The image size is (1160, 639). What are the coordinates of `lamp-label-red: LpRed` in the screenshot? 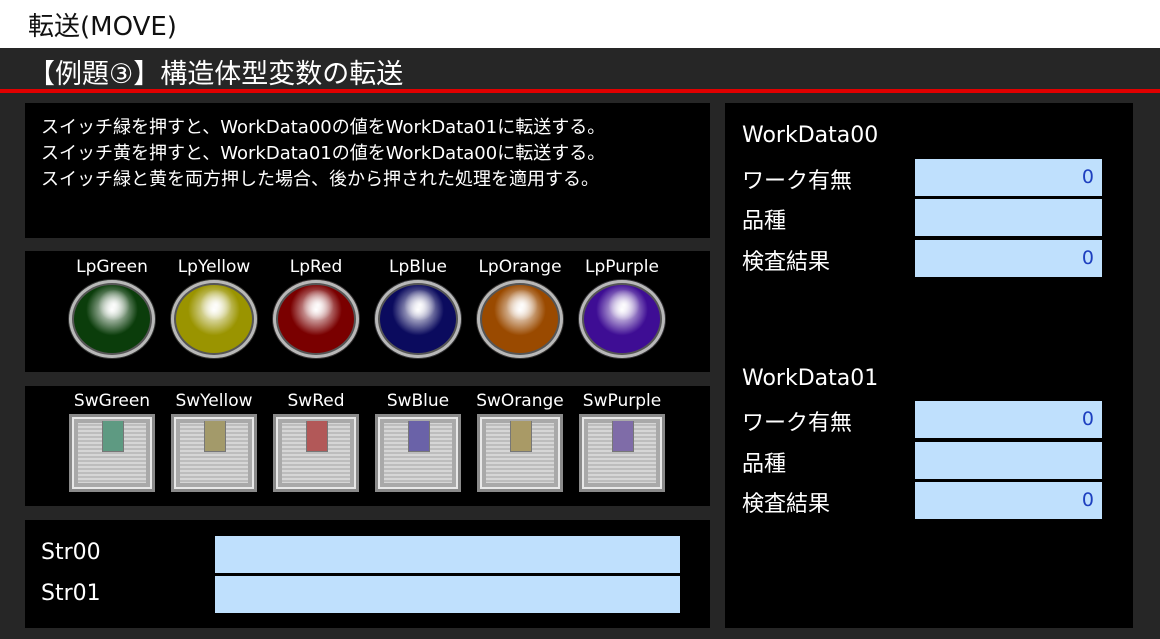 It's located at (316, 267).